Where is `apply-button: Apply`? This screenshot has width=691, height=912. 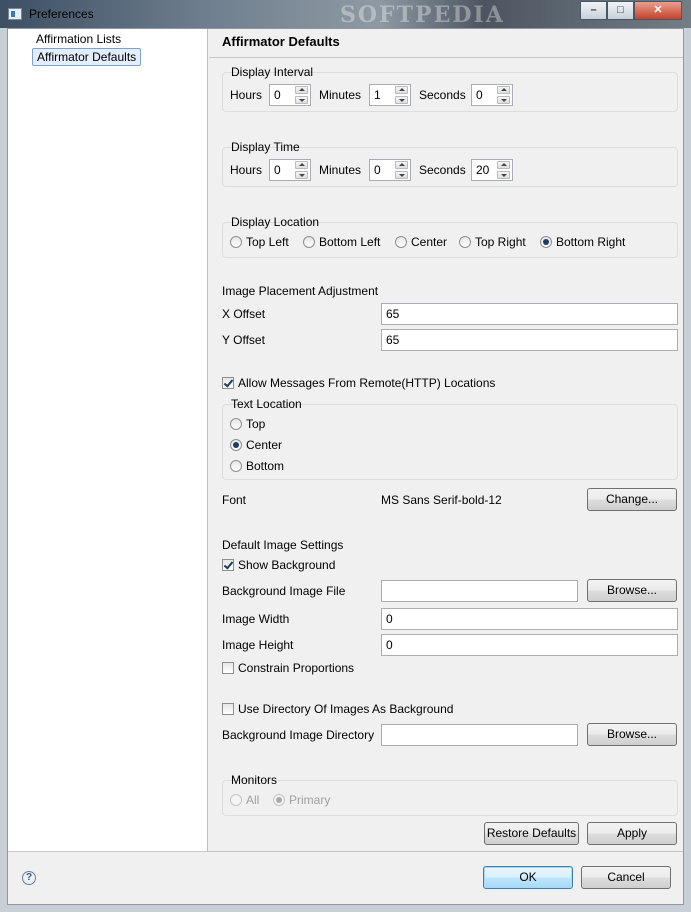
apply-button: Apply is located at coordinates (632, 833).